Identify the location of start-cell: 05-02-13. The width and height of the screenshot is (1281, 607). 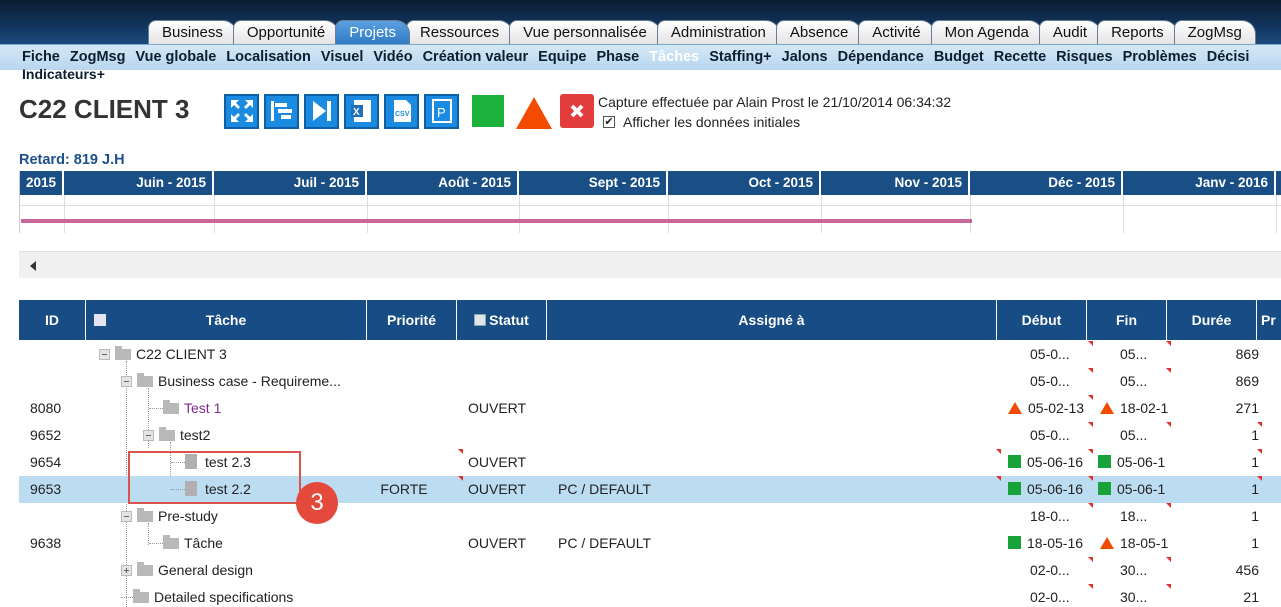
(1046, 408).